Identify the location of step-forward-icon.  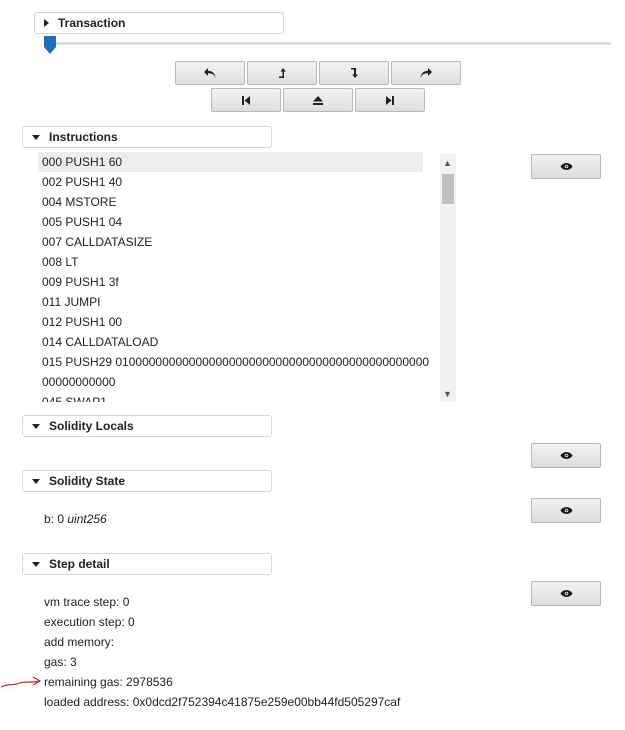
(426, 73).